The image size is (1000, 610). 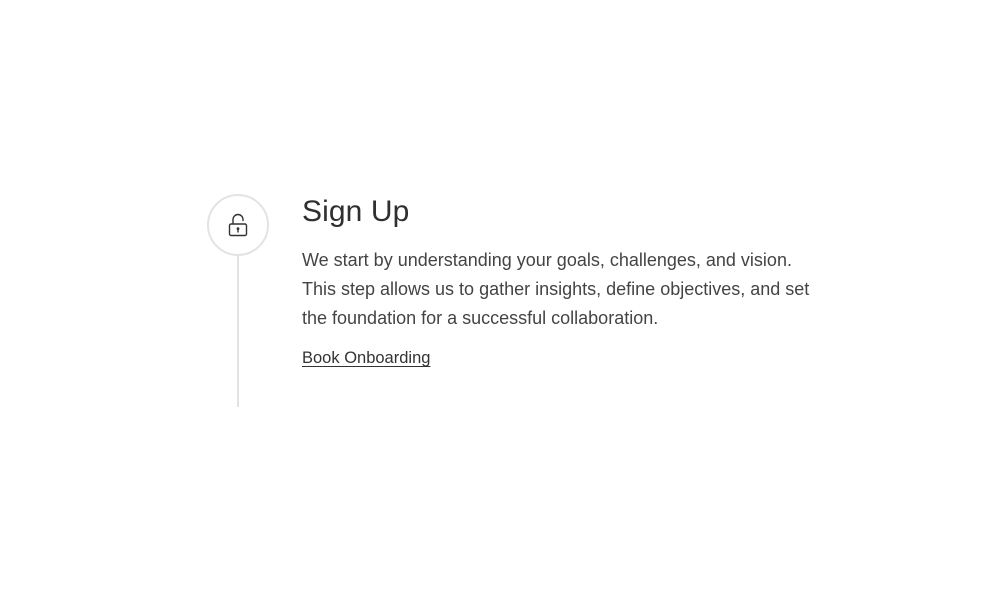 What do you see at coordinates (366, 358) in the screenshot?
I see `book-onboarding-link: Book Onboarding` at bounding box center [366, 358].